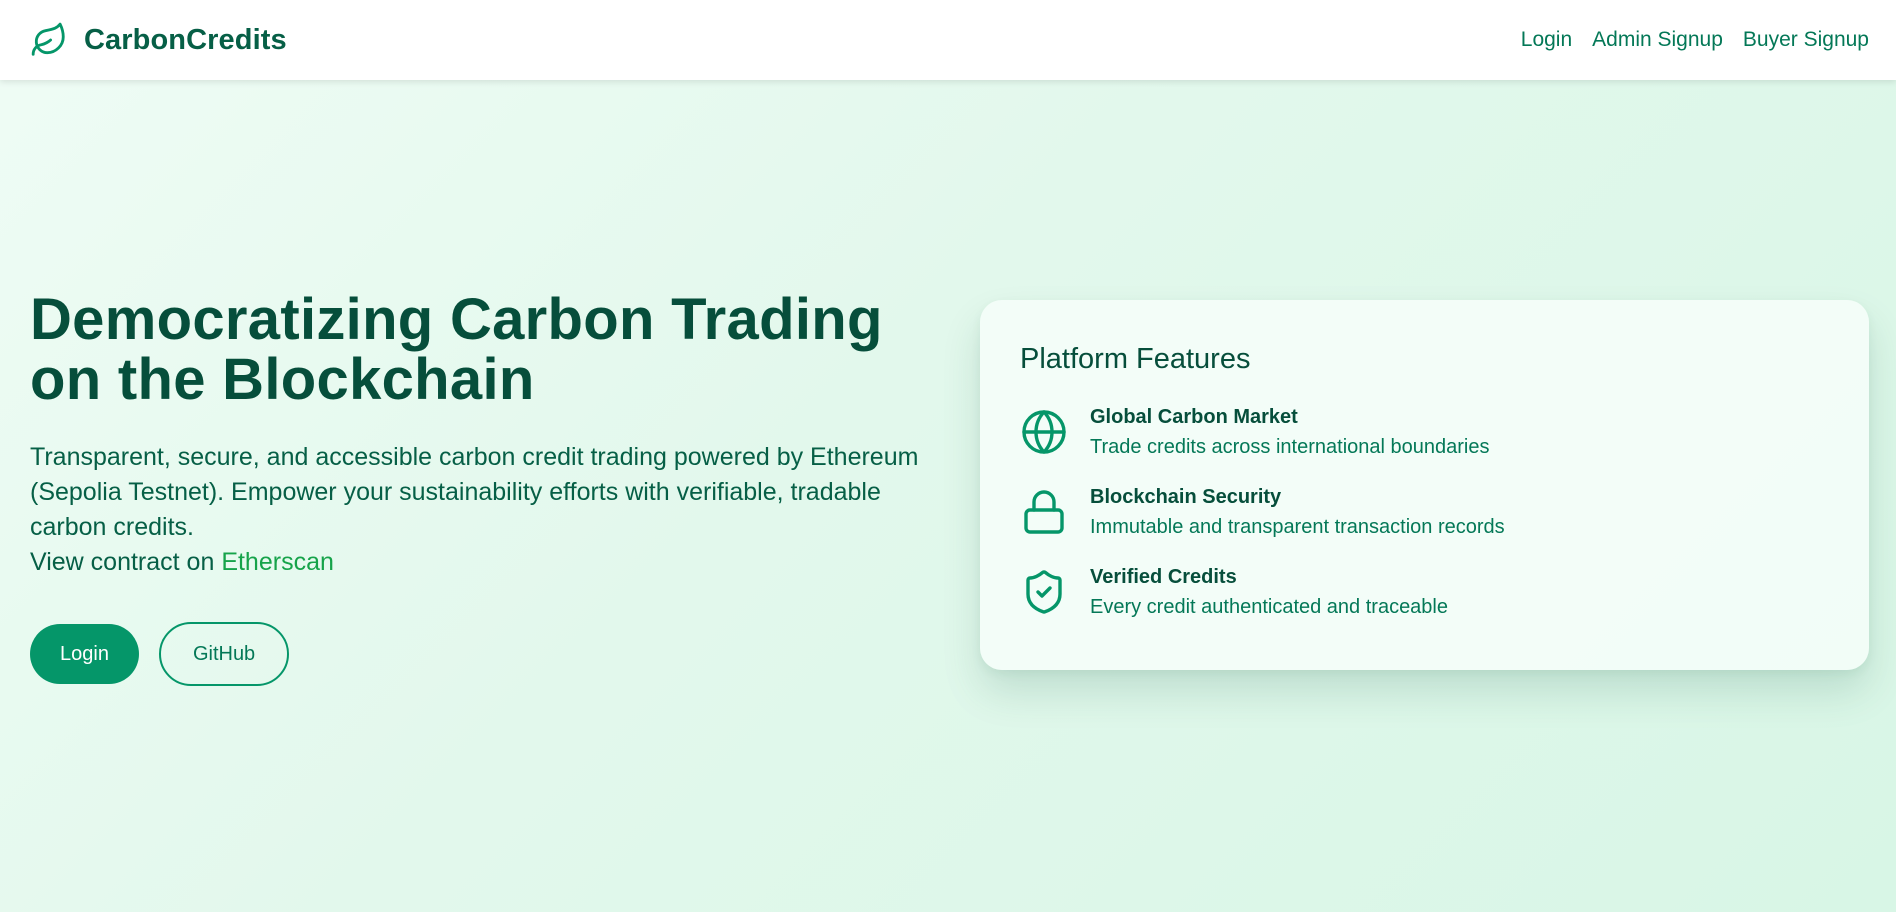 This screenshot has height=912, width=1896. I want to click on login-button: Login, so click(84, 654).